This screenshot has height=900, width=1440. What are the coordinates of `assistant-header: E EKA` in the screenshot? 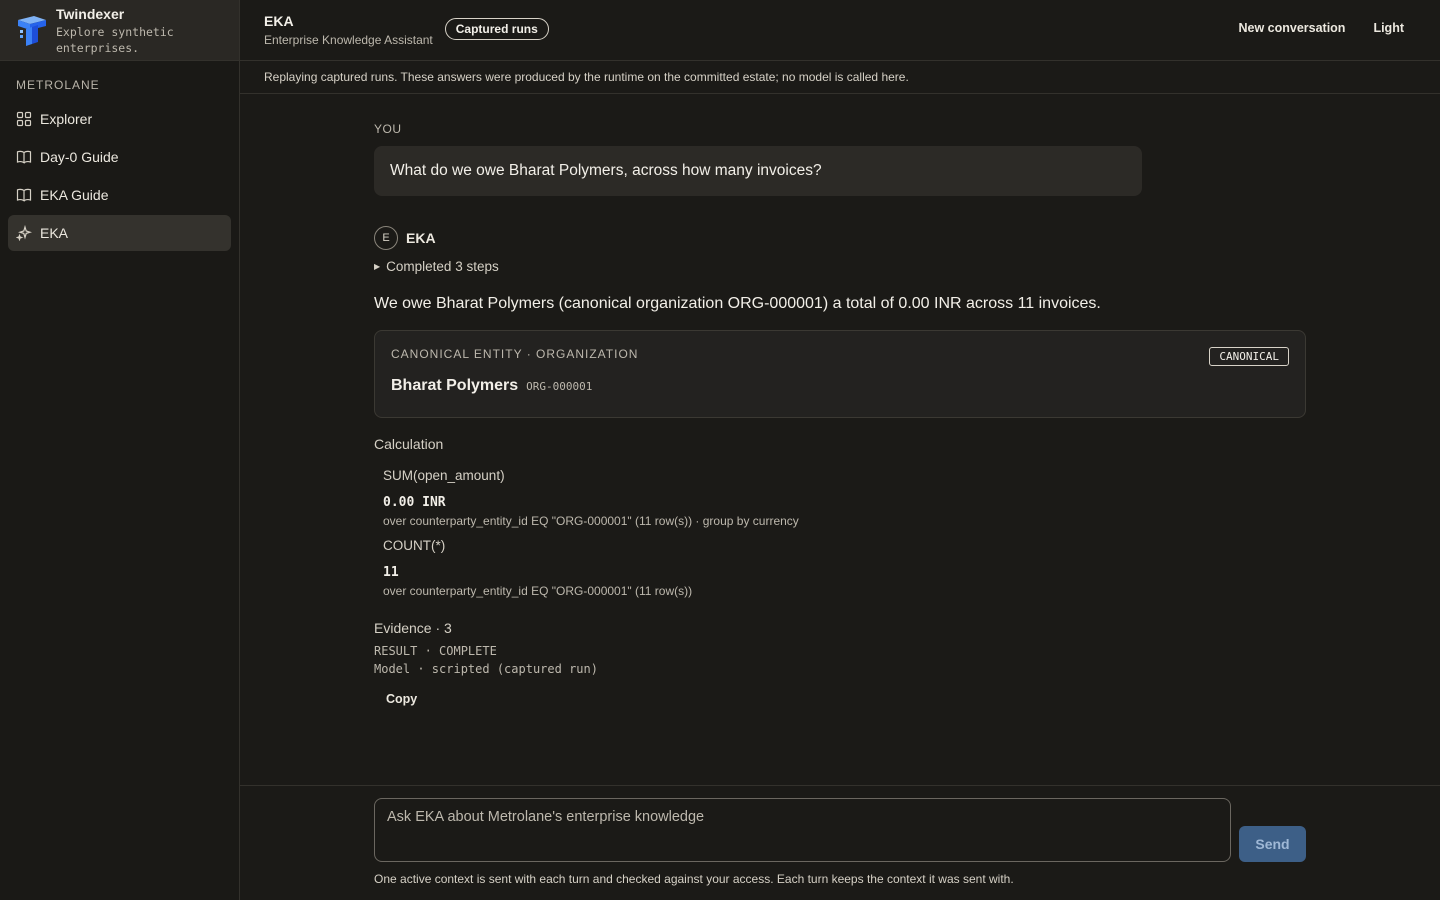 It's located at (840, 238).